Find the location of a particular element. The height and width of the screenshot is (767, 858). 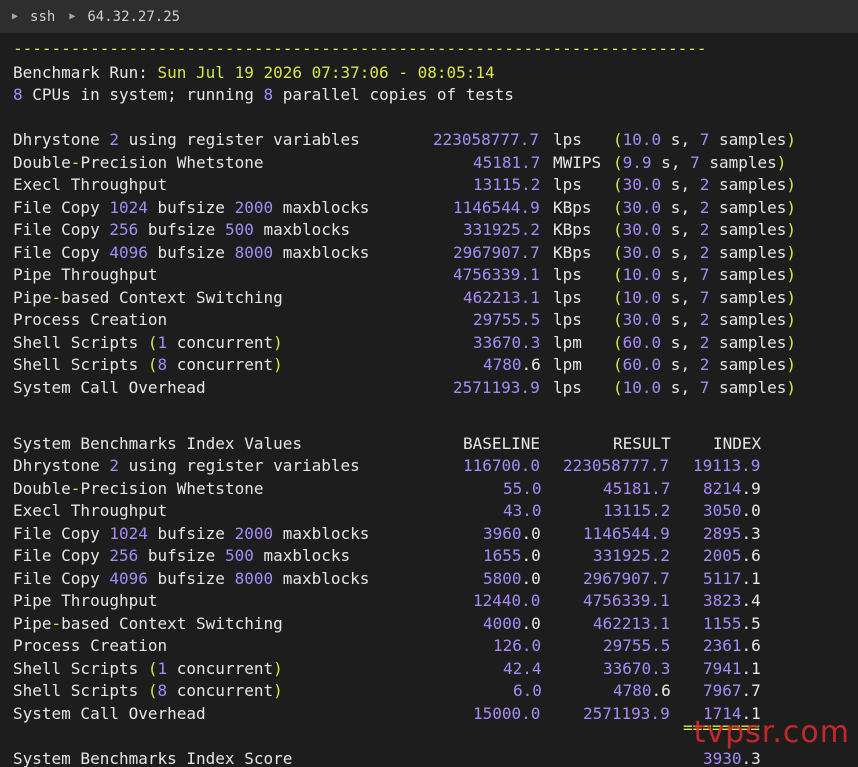

test-params: (9.9 s, 7 samples) is located at coordinates (699, 163).